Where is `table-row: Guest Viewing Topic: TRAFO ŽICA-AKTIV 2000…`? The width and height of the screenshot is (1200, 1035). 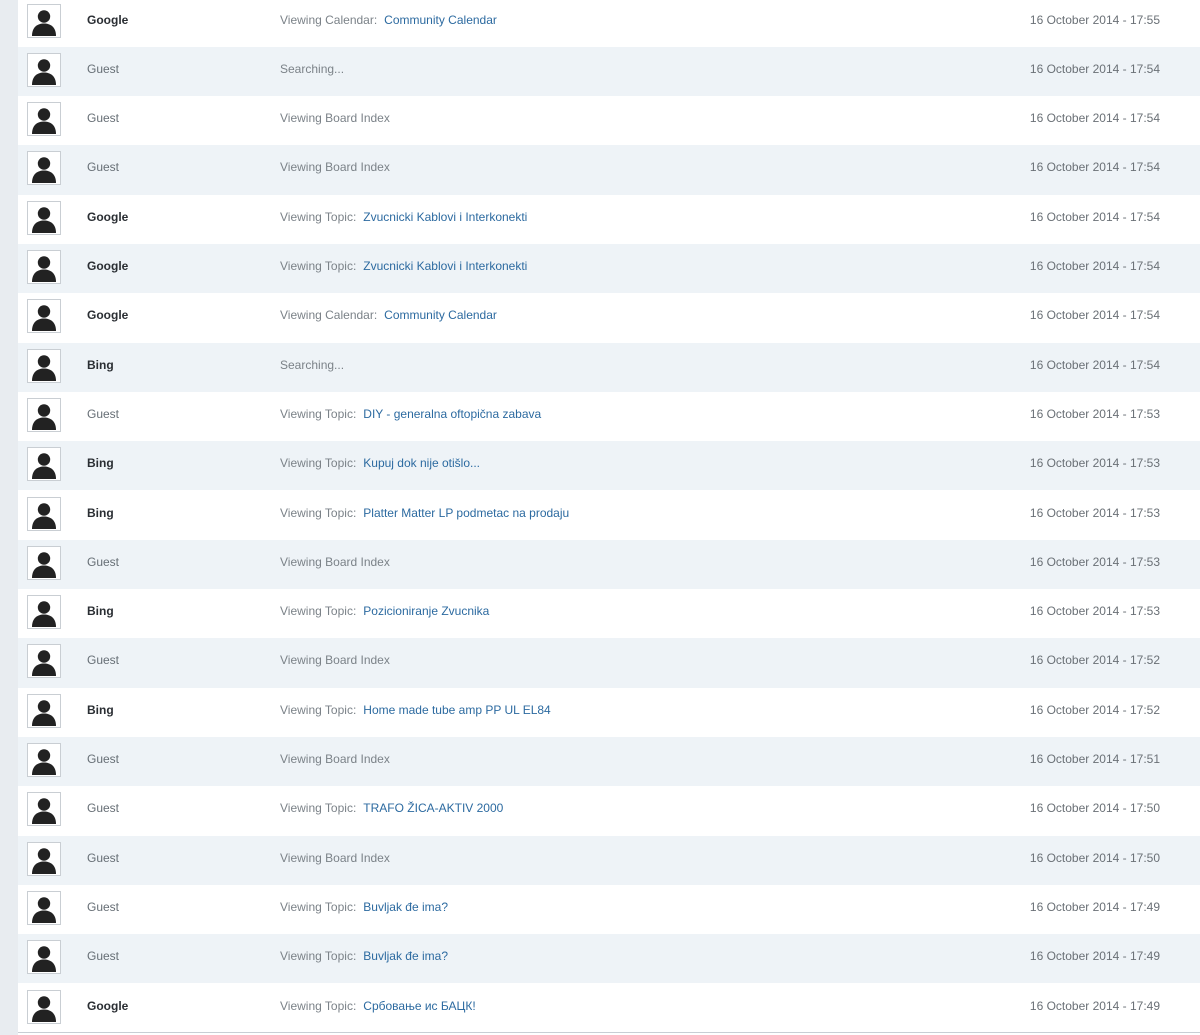 table-row: Guest Viewing Topic: TRAFO ŽICA-AKTIV 2000… is located at coordinates (609, 811).